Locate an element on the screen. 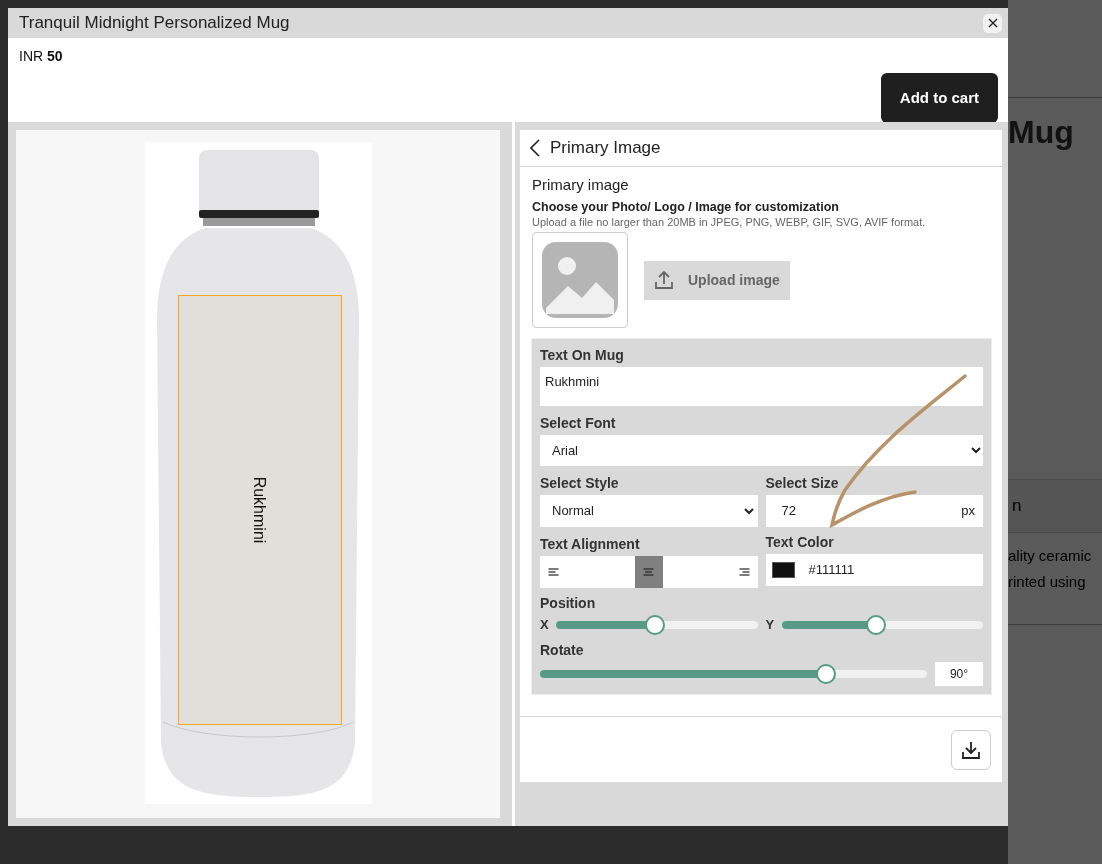  chevron-left-icon is located at coordinates (535, 148).